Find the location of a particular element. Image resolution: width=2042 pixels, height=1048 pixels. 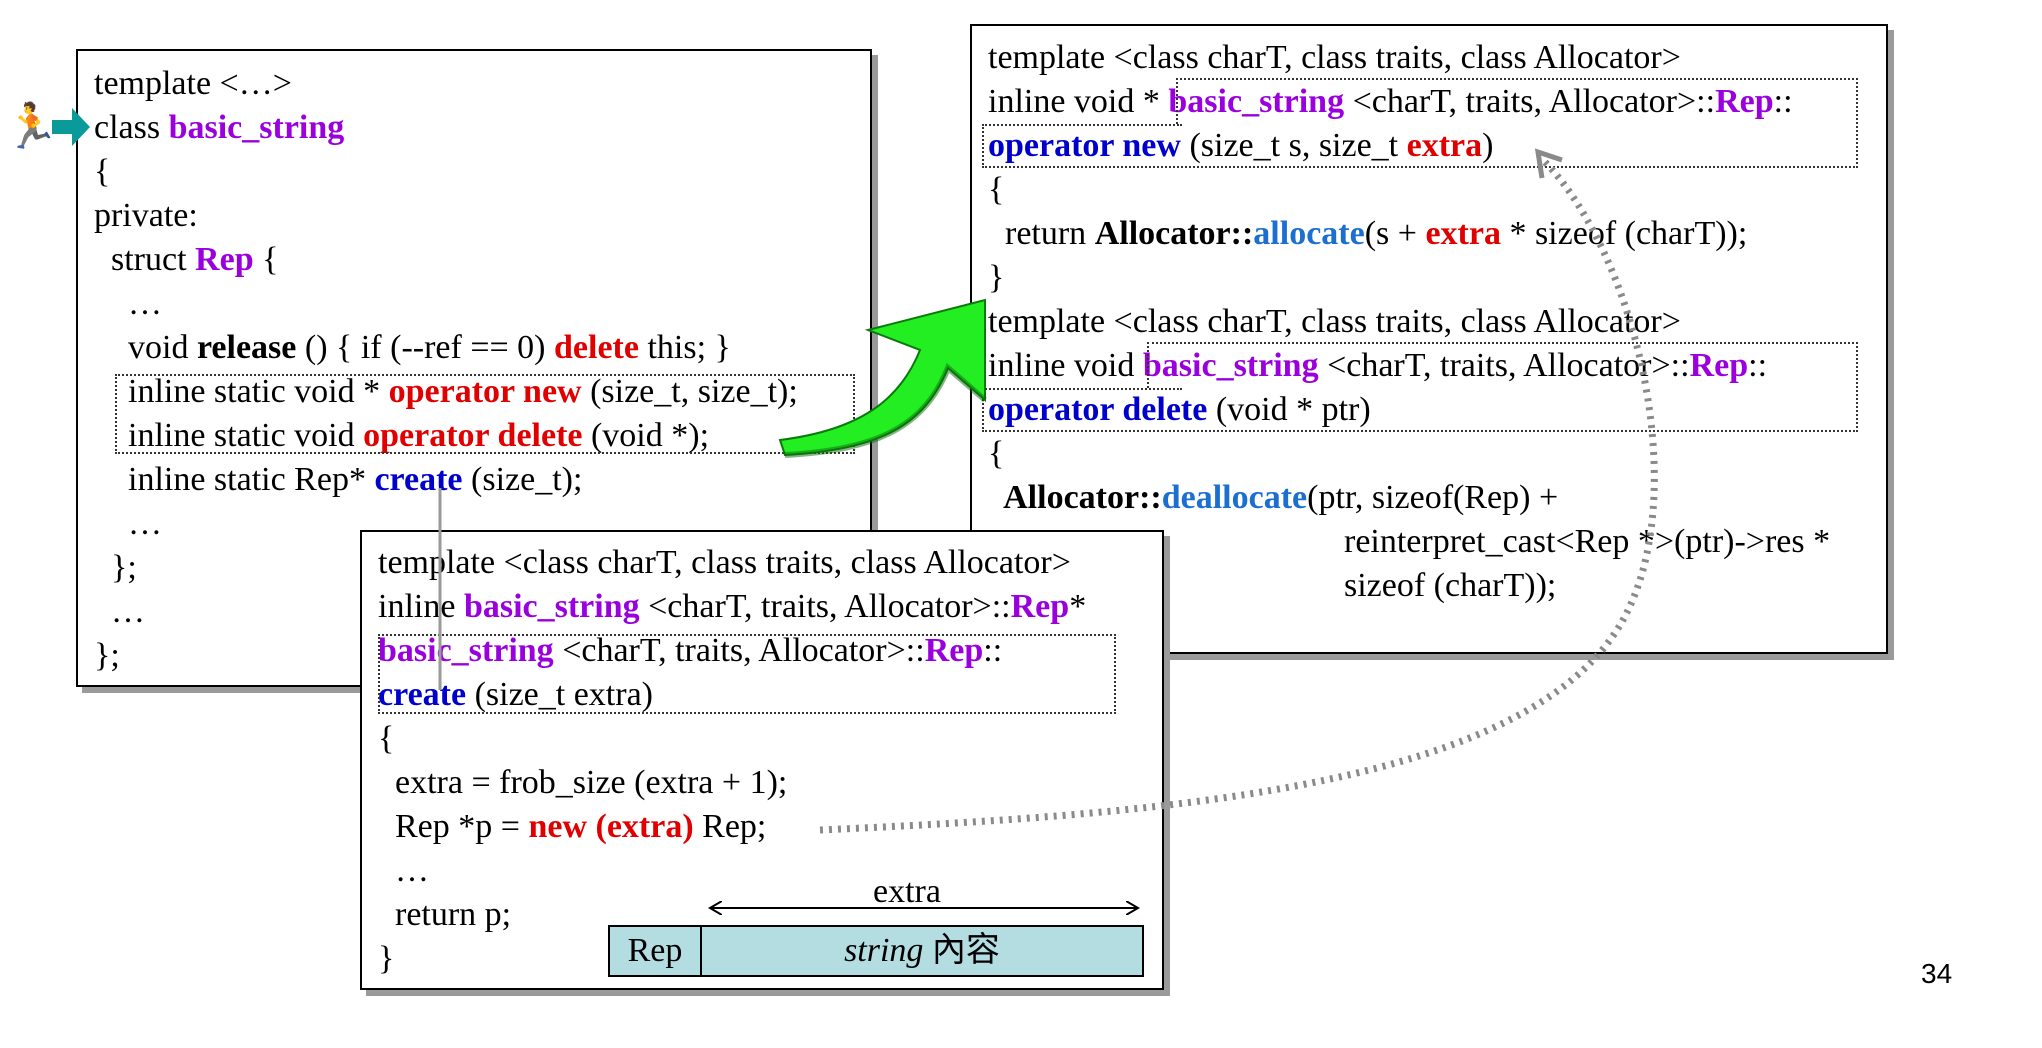

big-green-arrow is located at coordinates (882, 377).